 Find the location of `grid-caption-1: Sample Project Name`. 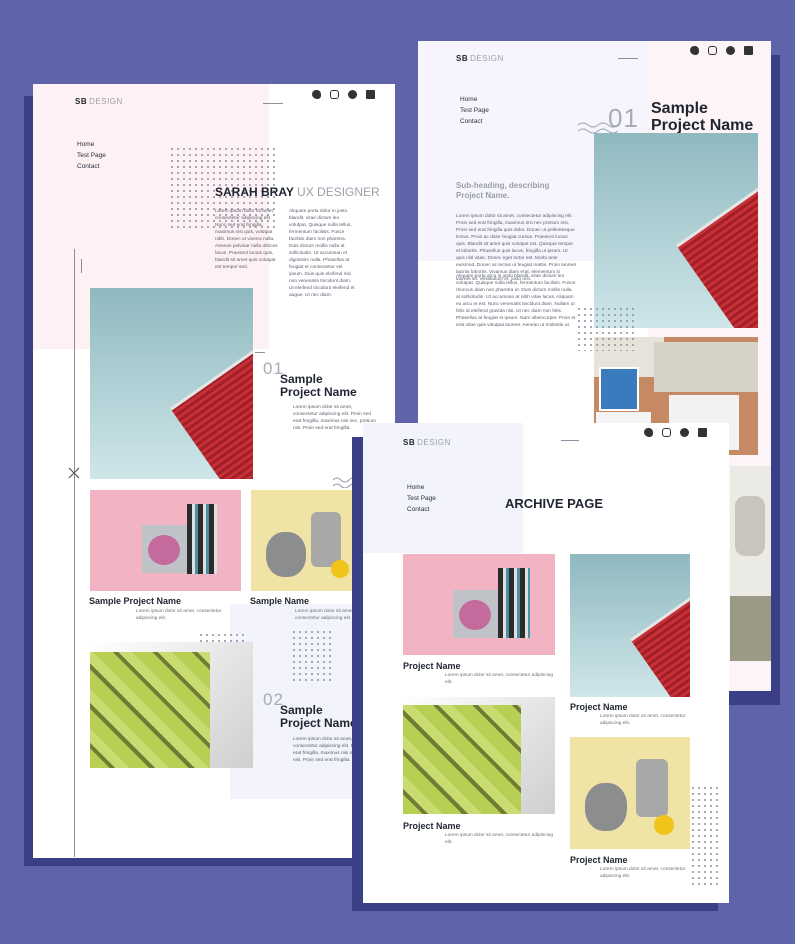

grid-caption-1: Sample Project Name is located at coordinates (135, 601).